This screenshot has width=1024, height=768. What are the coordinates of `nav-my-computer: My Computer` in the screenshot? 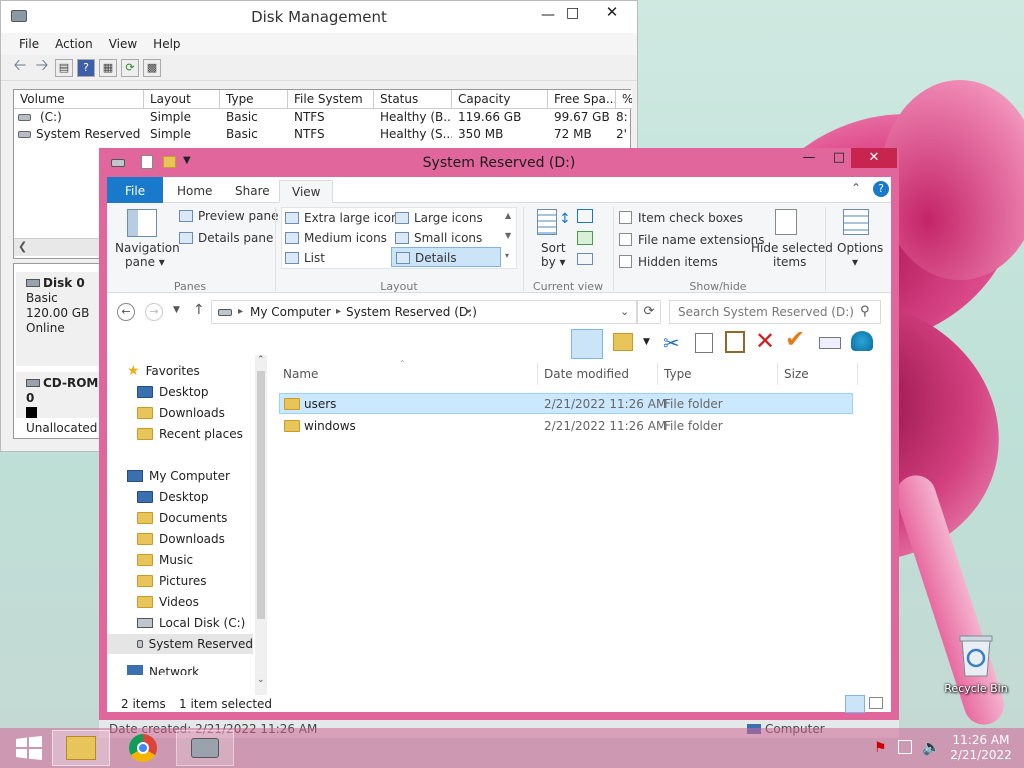 It's located at (178, 476).